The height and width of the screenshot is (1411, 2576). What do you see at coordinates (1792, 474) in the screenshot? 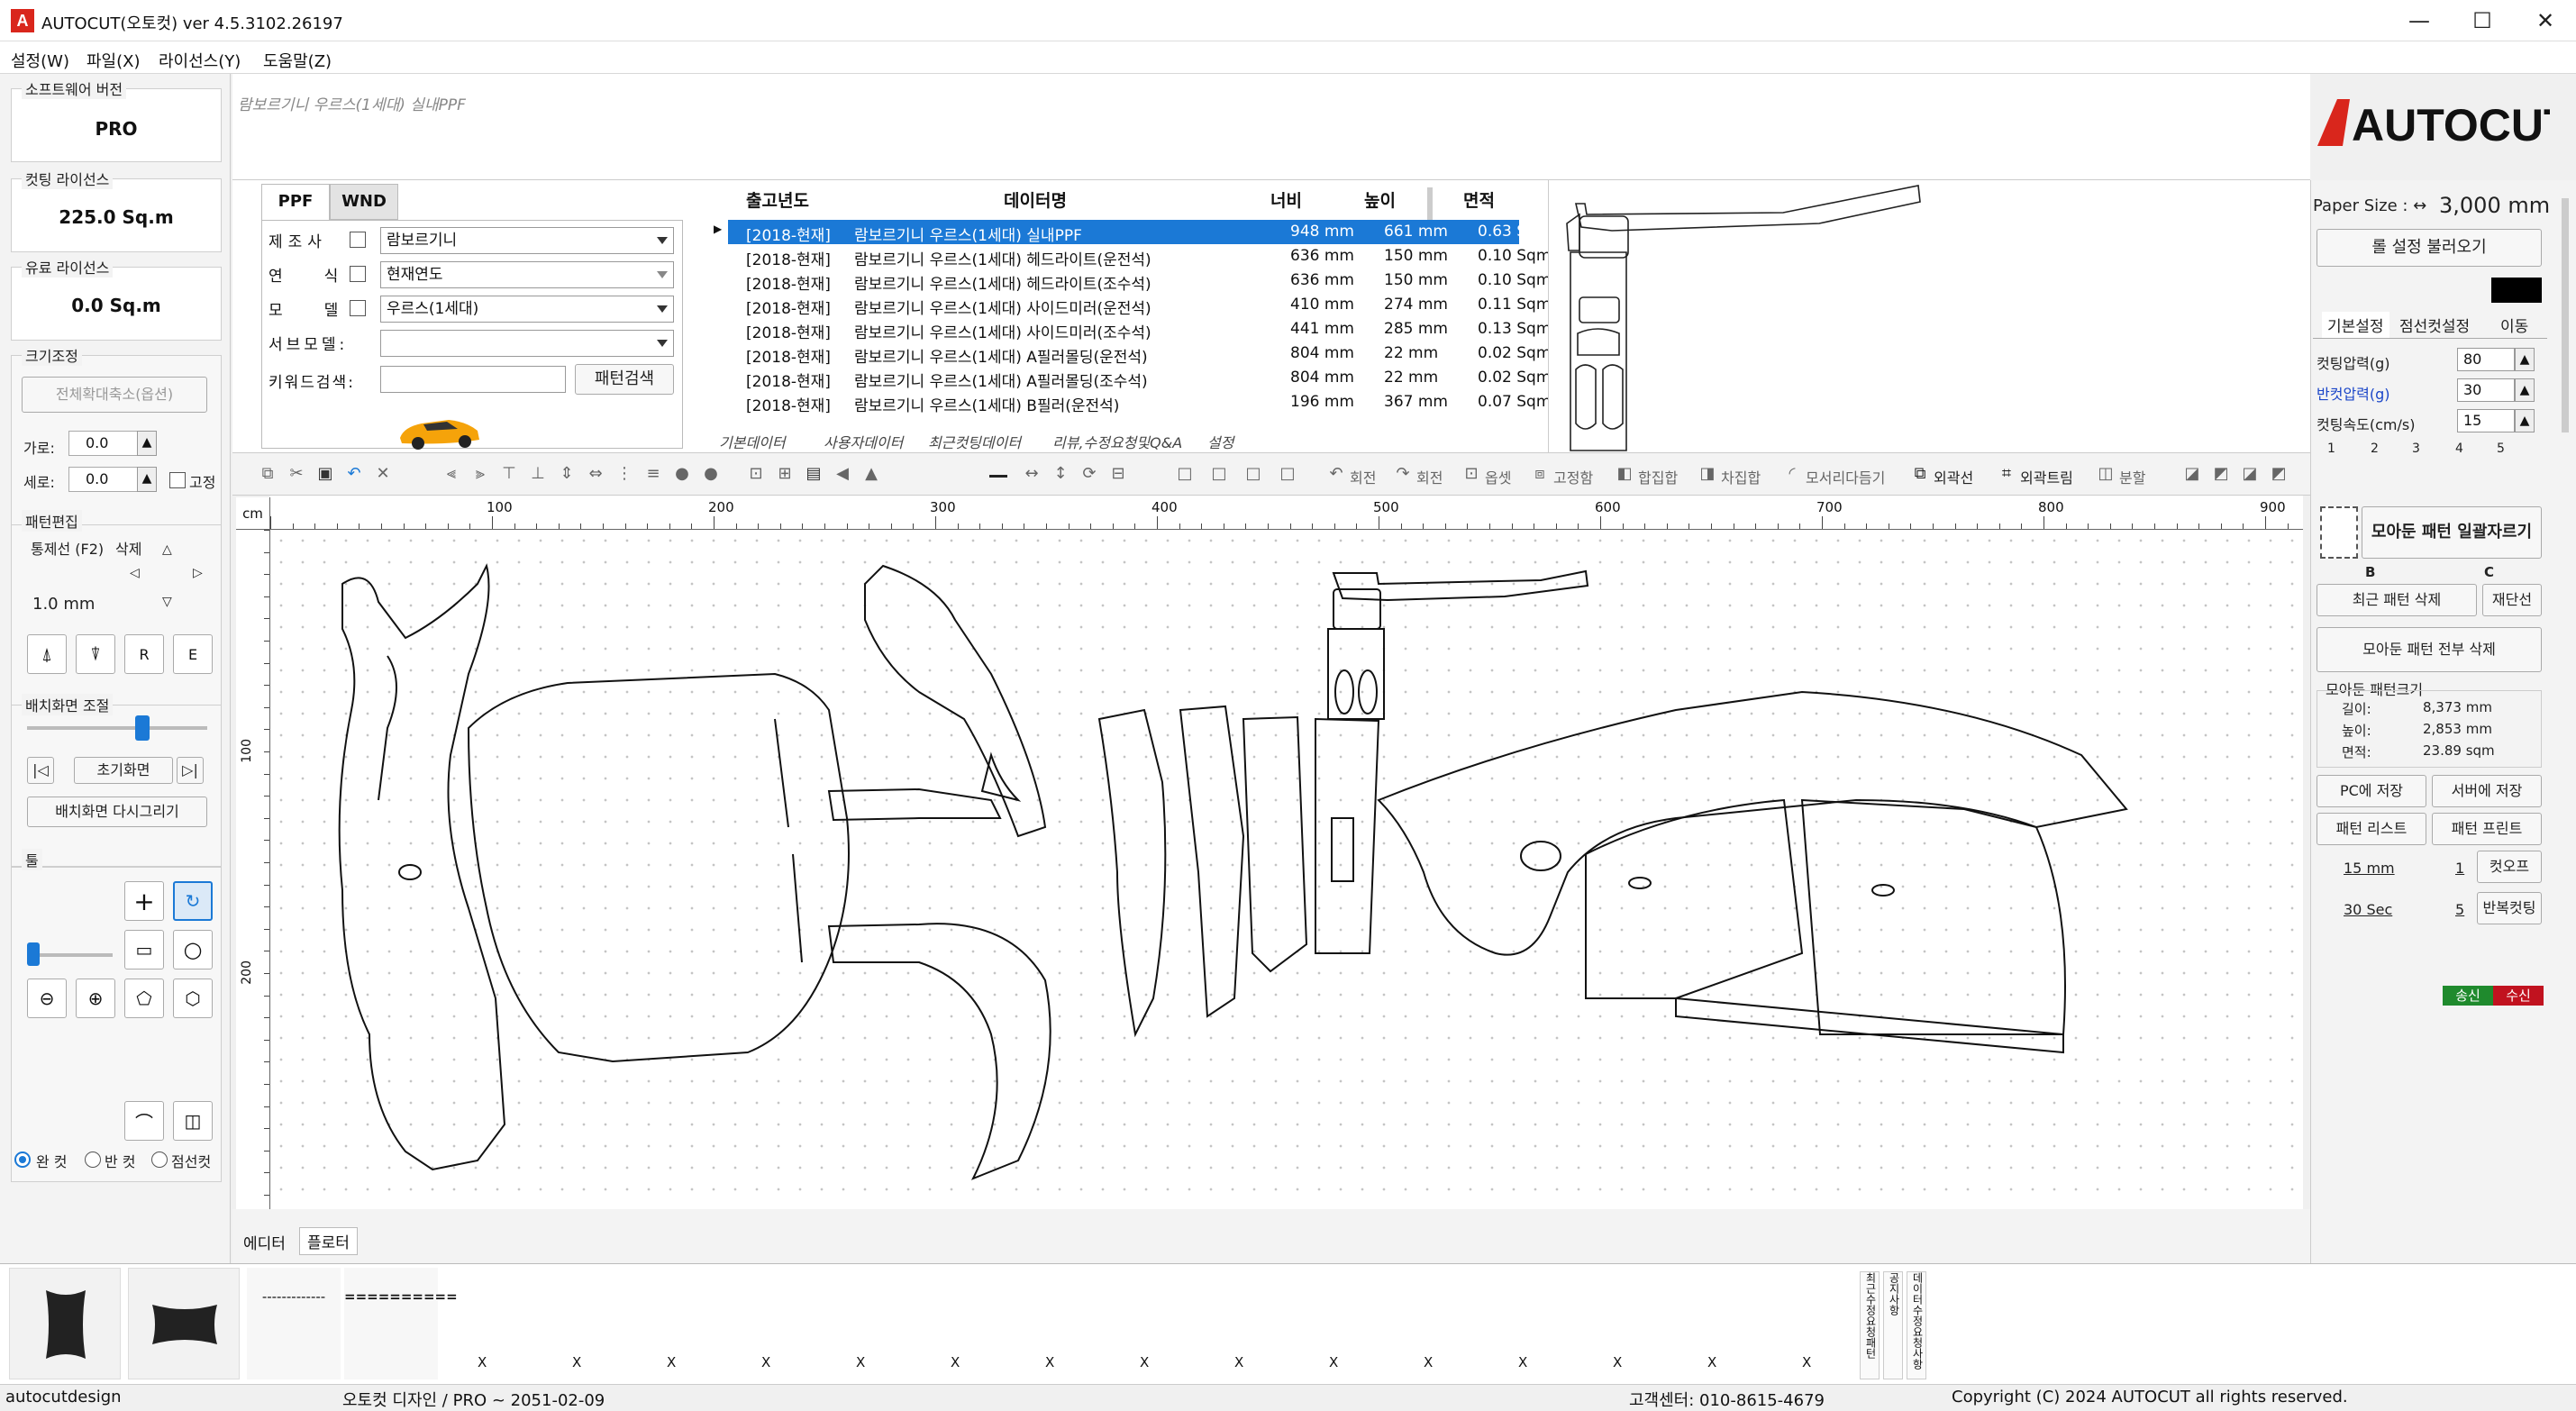
I see `corner-round-icon: ◜` at bounding box center [1792, 474].